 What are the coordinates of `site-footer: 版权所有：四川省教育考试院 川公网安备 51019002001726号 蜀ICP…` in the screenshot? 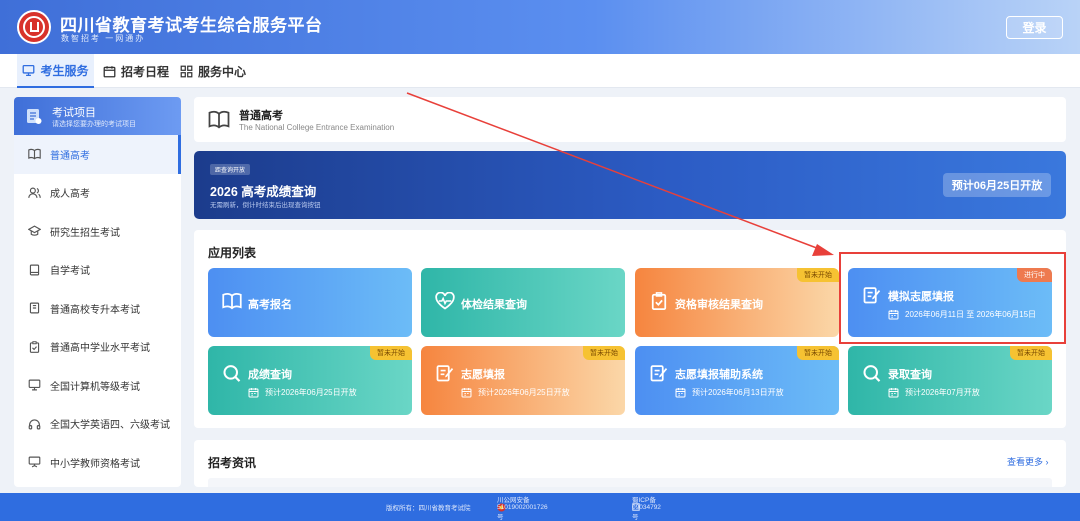 It's located at (540, 507).